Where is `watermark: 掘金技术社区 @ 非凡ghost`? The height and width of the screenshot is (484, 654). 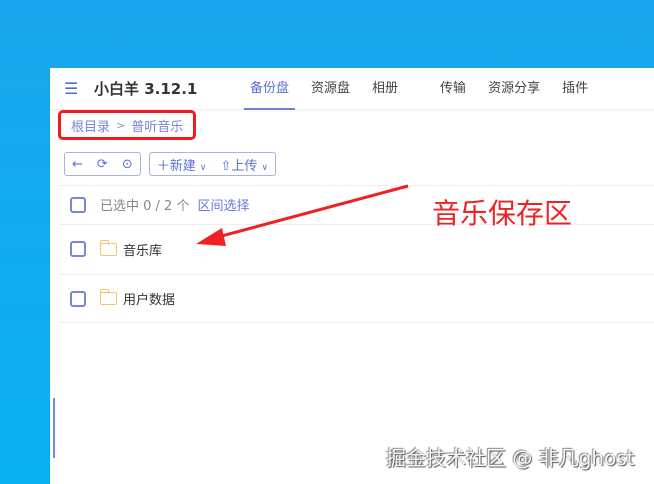
watermark: 掘金技术社区 @ 非凡ghost is located at coordinates (510, 458).